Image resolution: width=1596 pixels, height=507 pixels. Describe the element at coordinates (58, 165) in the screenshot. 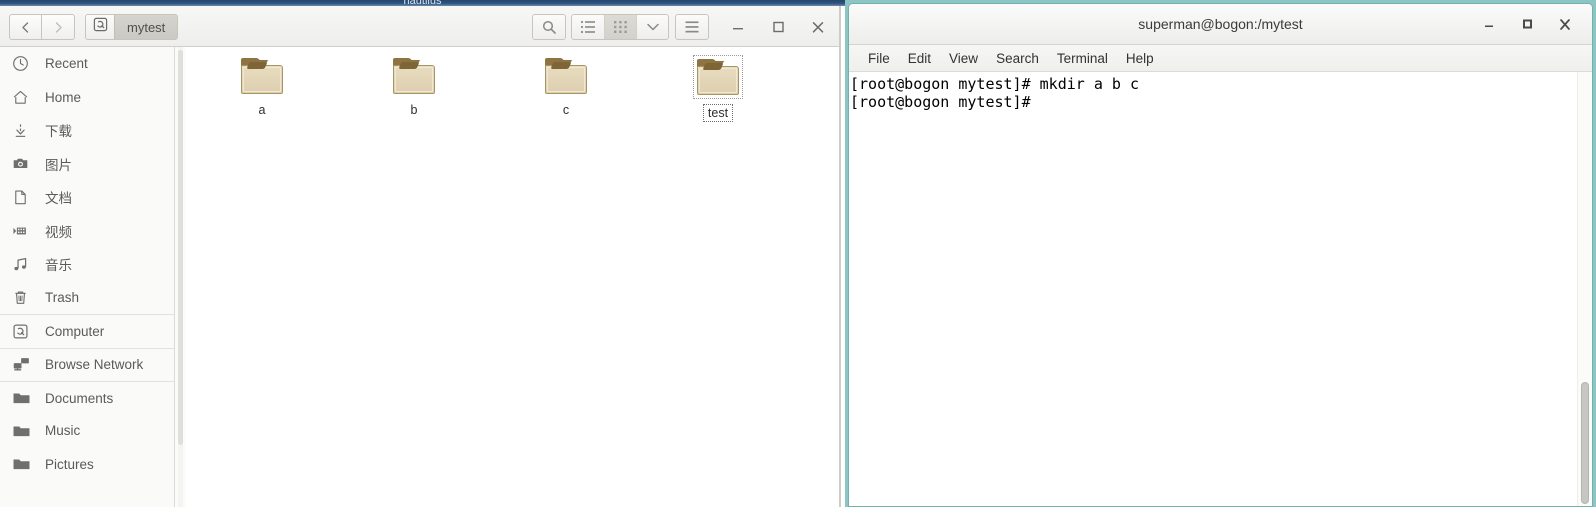

I see `sidebar-item-label: 图片` at that location.